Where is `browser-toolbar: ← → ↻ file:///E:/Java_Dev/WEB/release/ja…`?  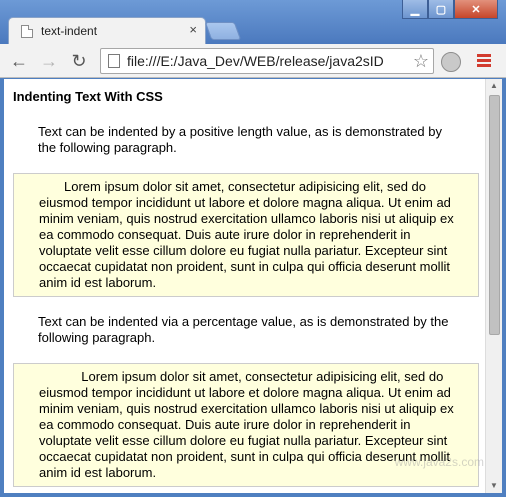
browser-toolbar: ← → ↻ file:///E:/Java_Dev/WEB/release/ja… is located at coordinates (253, 61).